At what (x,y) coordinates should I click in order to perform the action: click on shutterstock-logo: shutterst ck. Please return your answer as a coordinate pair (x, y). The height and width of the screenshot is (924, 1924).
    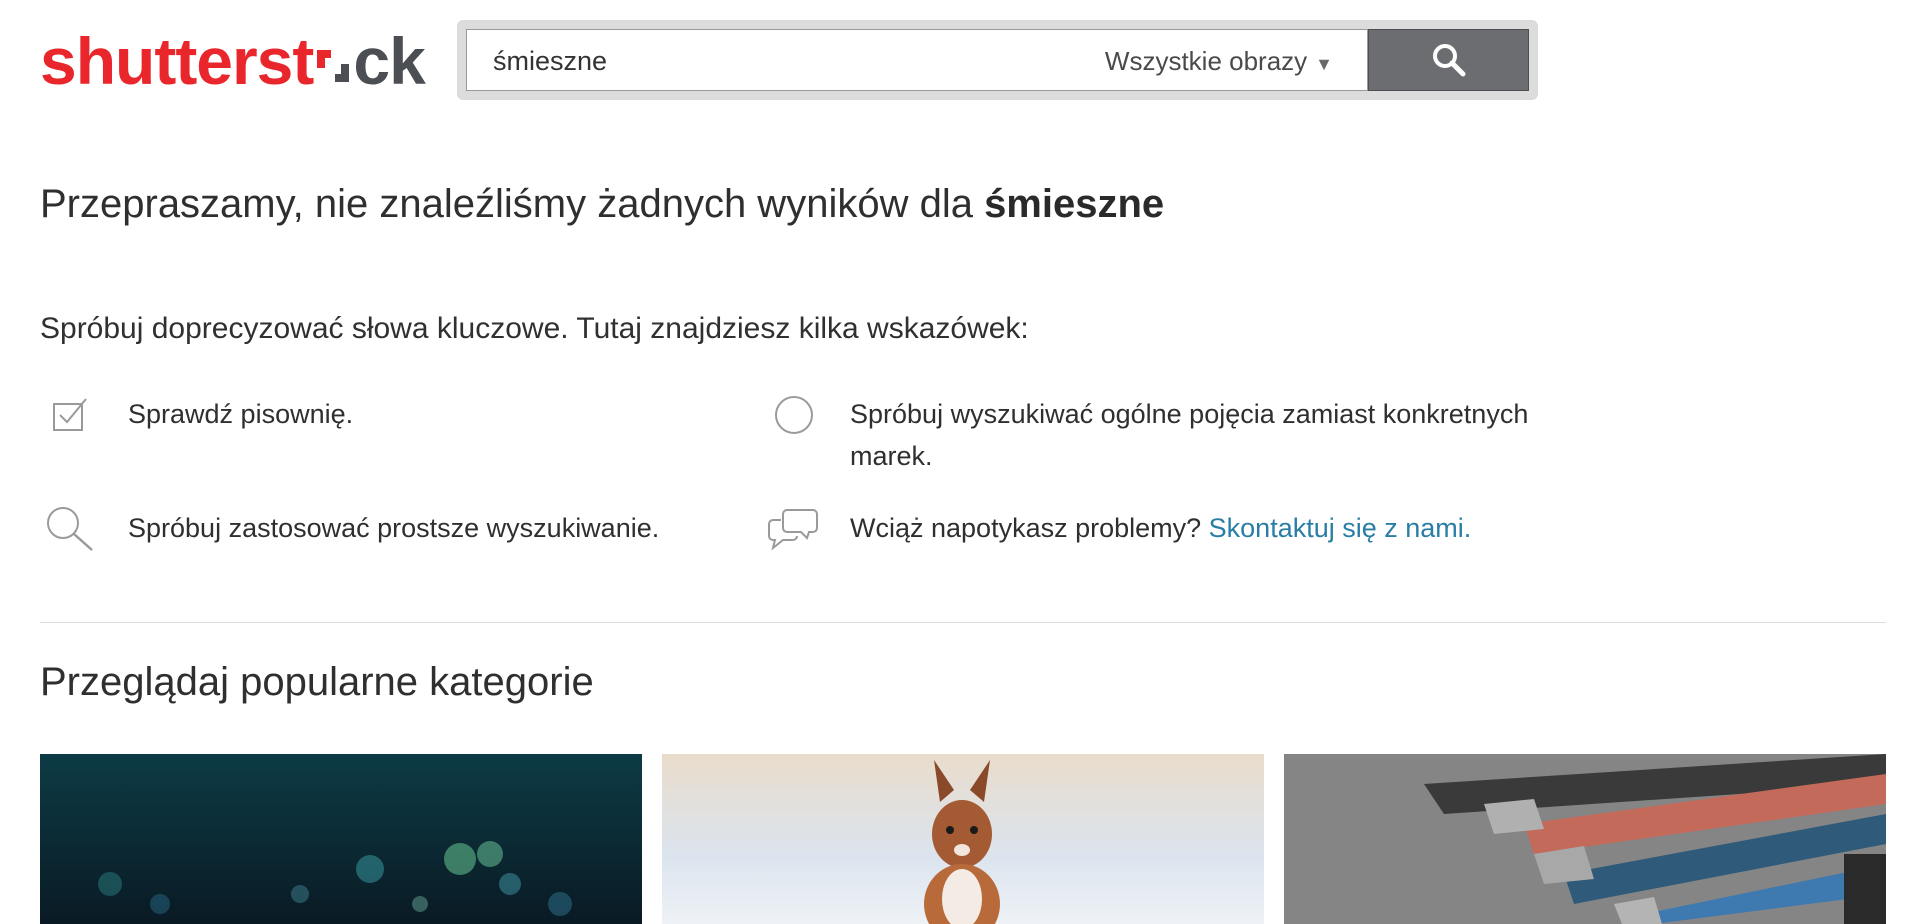
    Looking at the image, I should click on (233, 61).